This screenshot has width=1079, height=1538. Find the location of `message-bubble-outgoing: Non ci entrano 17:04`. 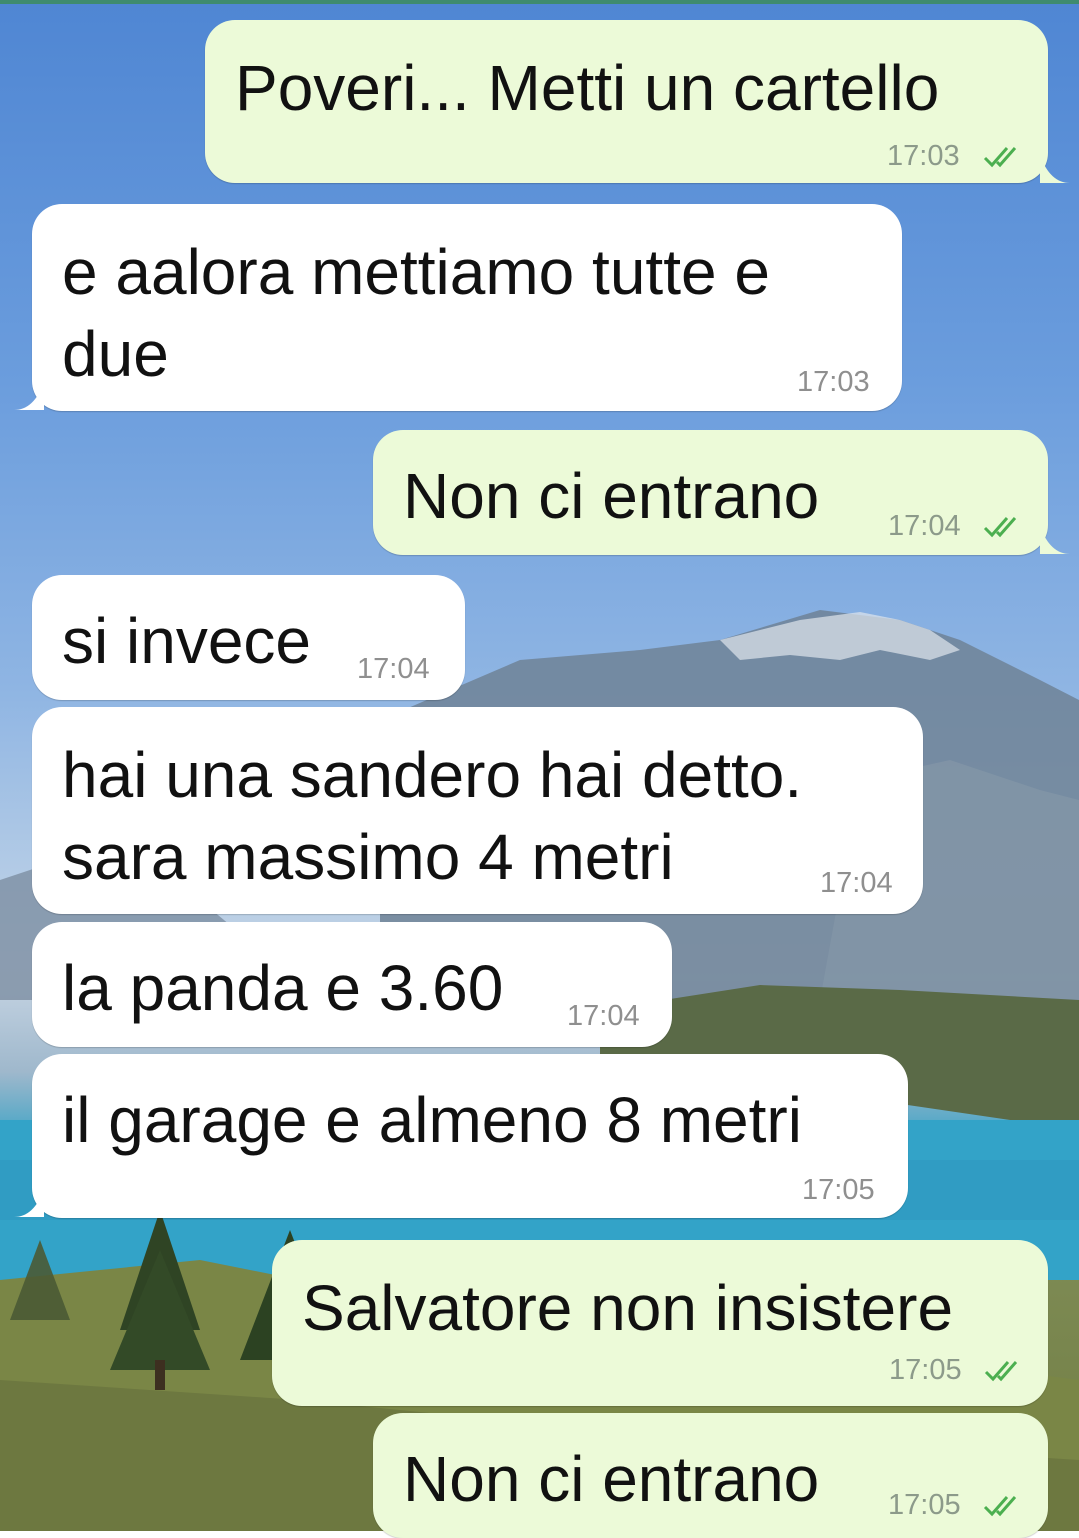

message-bubble-outgoing: Non ci entrano 17:04 is located at coordinates (710, 492).